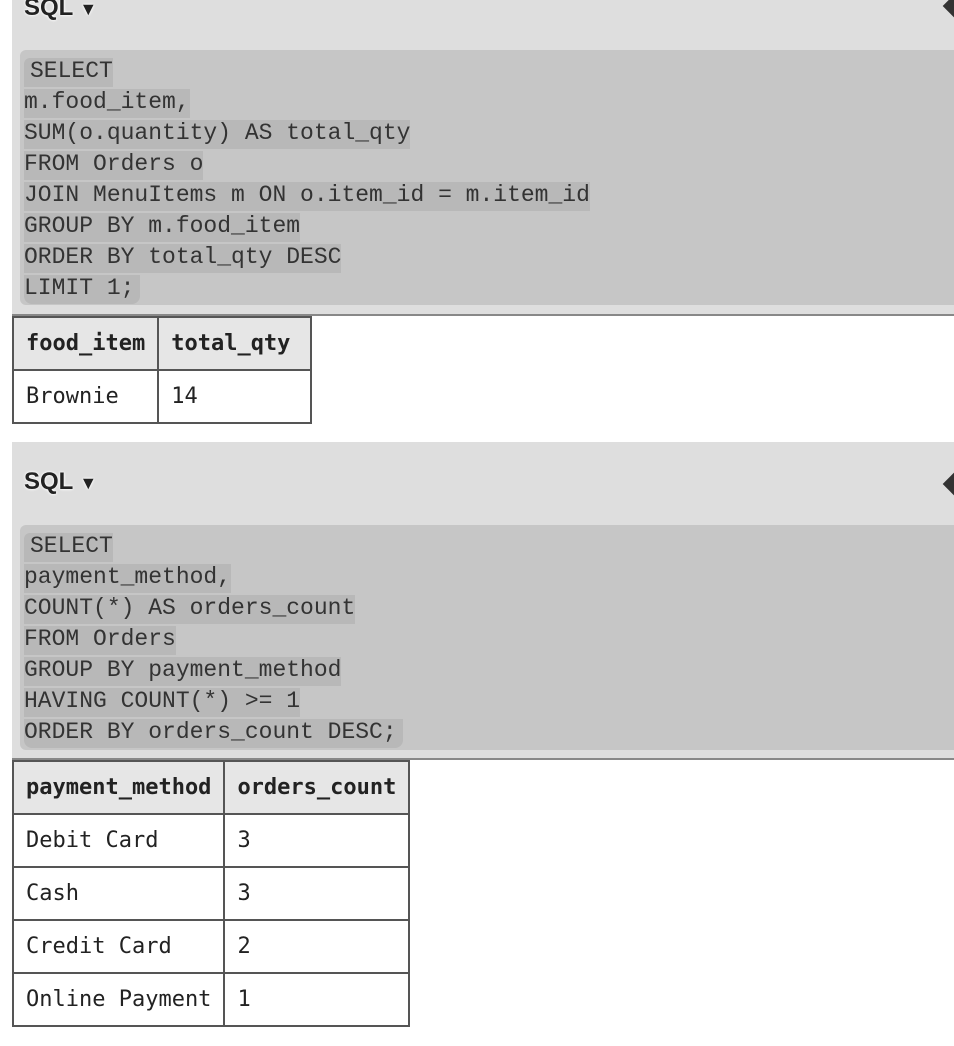 The image size is (954, 1046). I want to click on table-row: Credit Card 2, so click(211, 946).